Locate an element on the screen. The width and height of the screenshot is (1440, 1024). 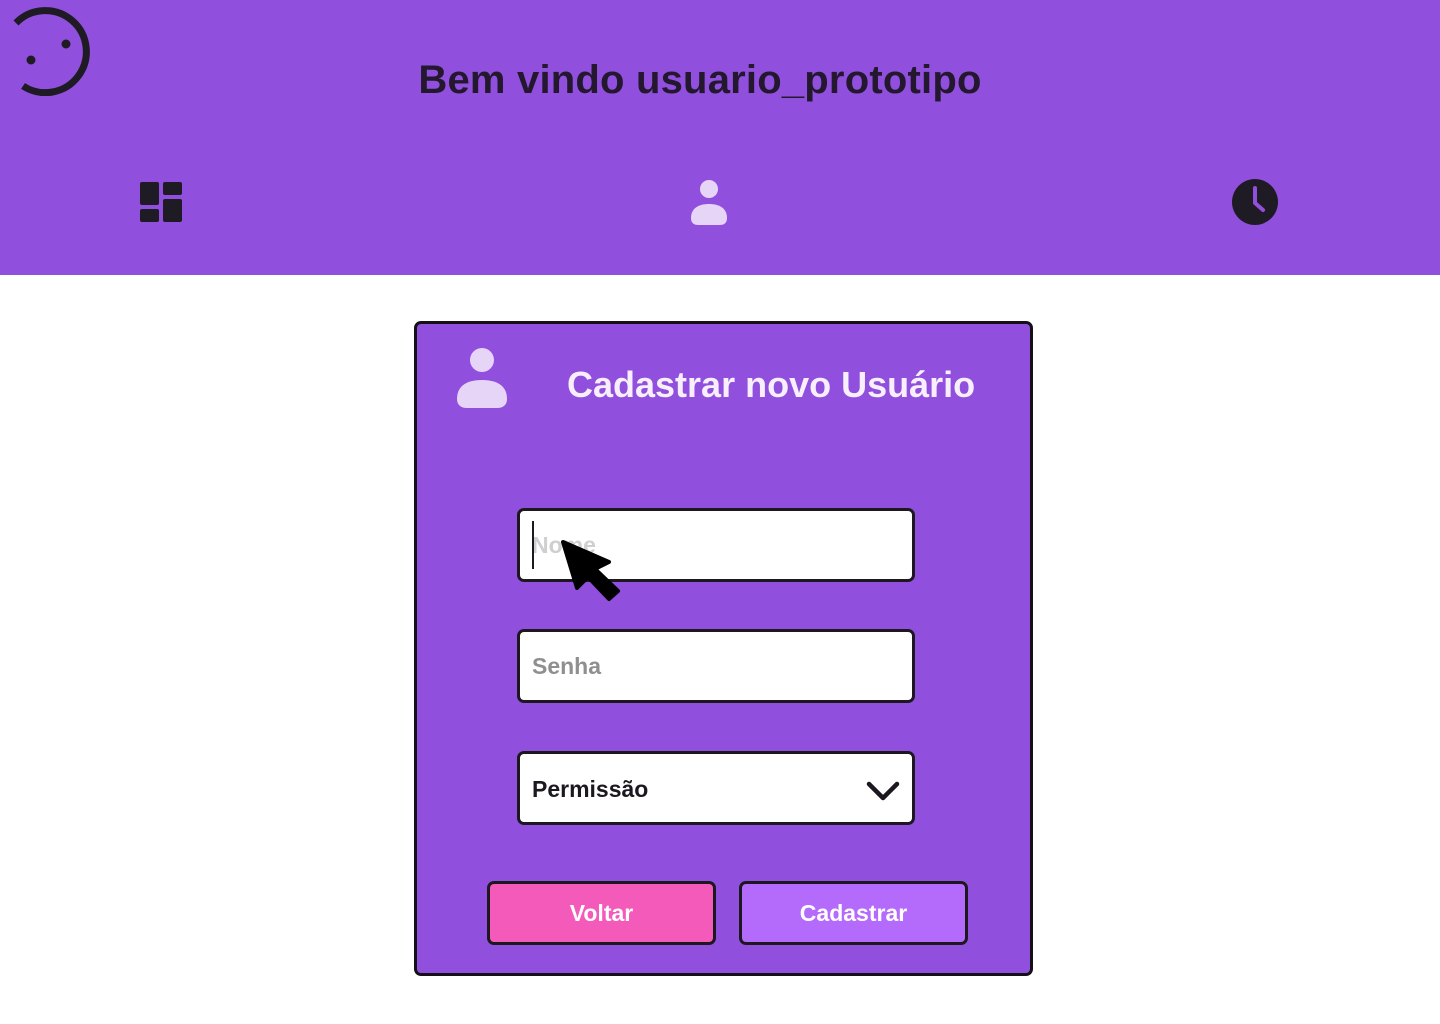
permission-select: Permissão is located at coordinates (716, 788).